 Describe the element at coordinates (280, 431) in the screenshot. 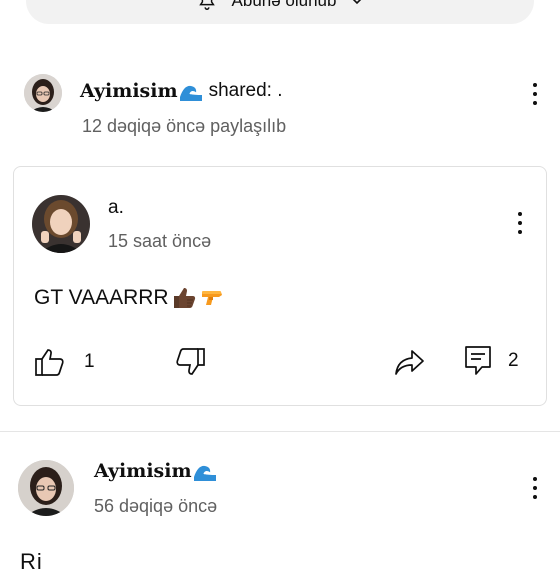

I see `divider` at that location.